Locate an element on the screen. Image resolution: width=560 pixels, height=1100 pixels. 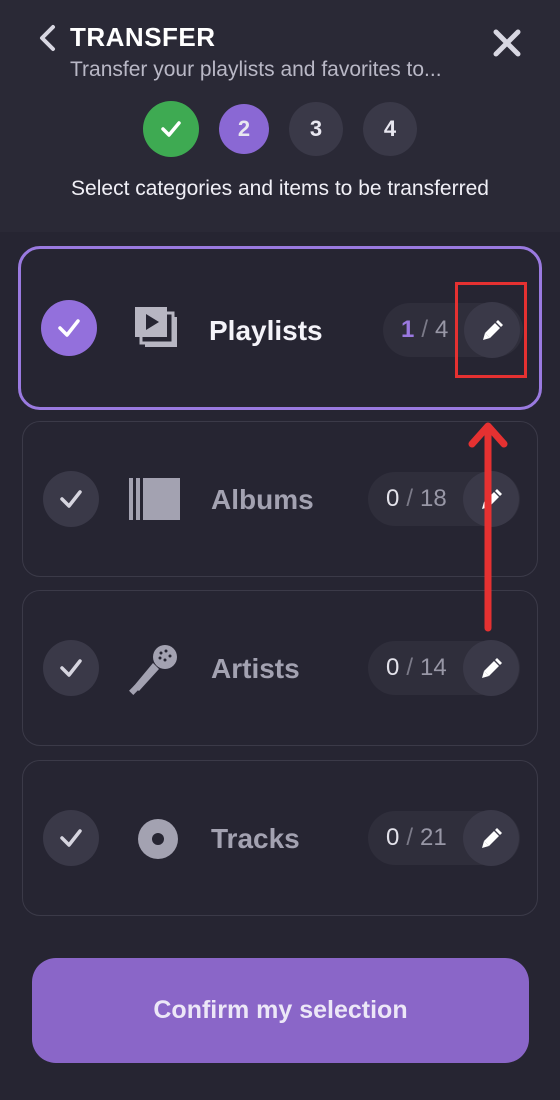
category-label: Artists is located at coordinates (255, 668).